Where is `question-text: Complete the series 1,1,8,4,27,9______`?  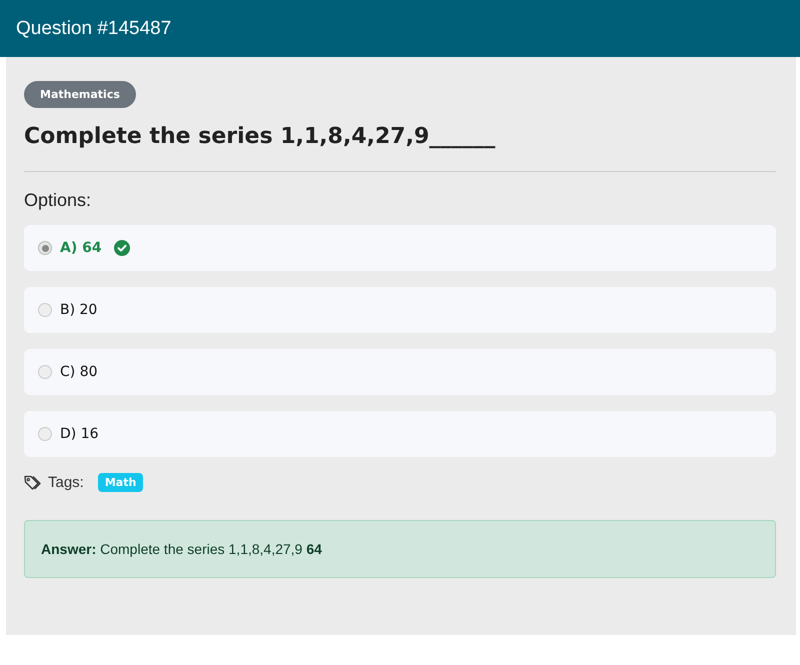
question-text: Complete the series 1,1,8,4,27,9______ is located at coordinates (260, 136).